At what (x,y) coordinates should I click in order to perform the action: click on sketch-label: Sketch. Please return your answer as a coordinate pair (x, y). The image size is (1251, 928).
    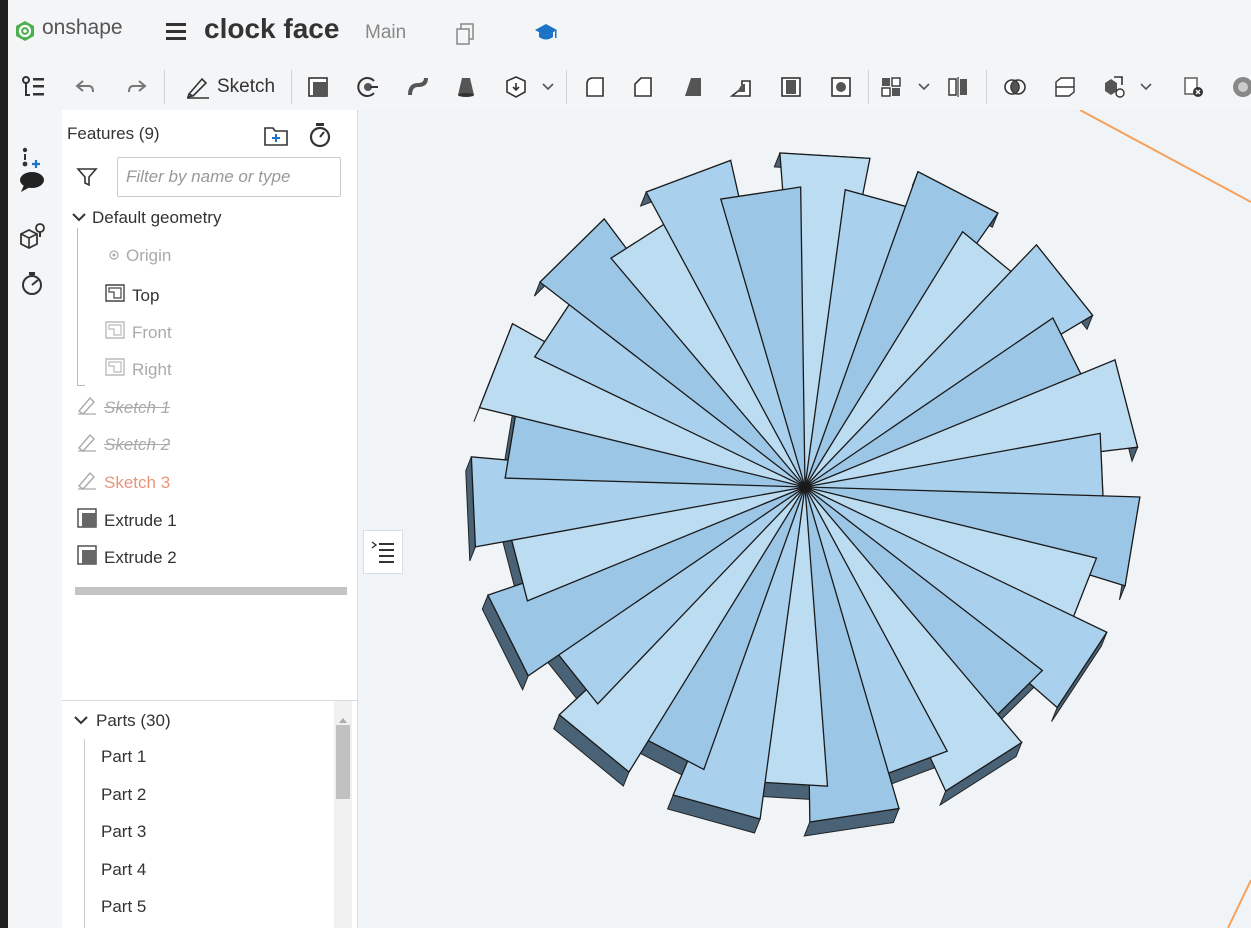
    Looking at the image, I should click on (246, 86).